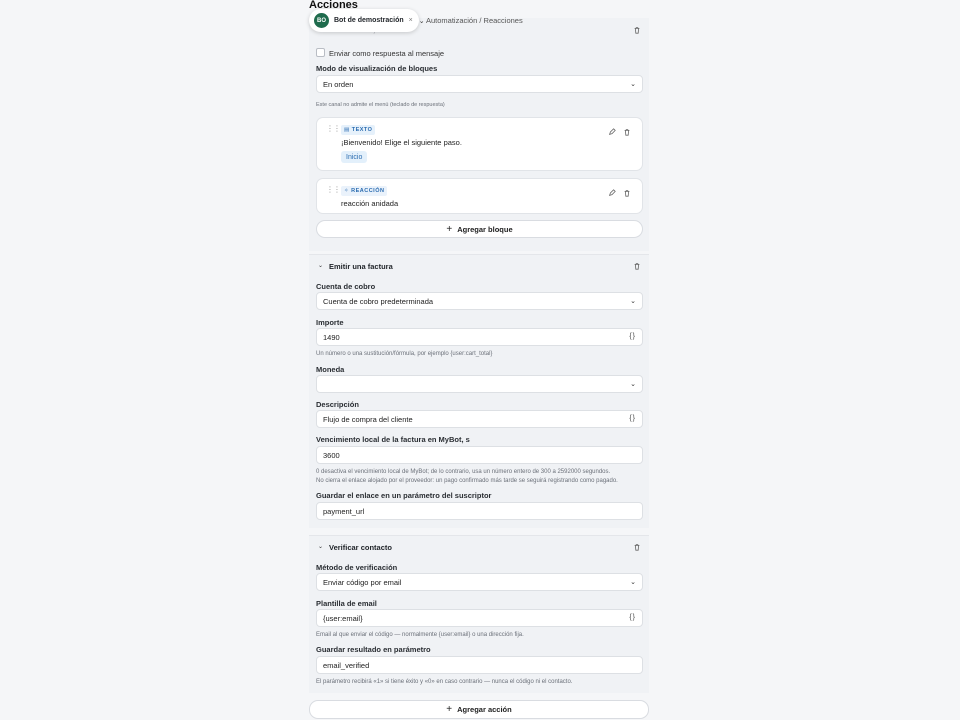 This screenshot has height=720, width=960. I want to click on account-select: Cuenta de cobro predeterminada ⌄, so click(479, 301).